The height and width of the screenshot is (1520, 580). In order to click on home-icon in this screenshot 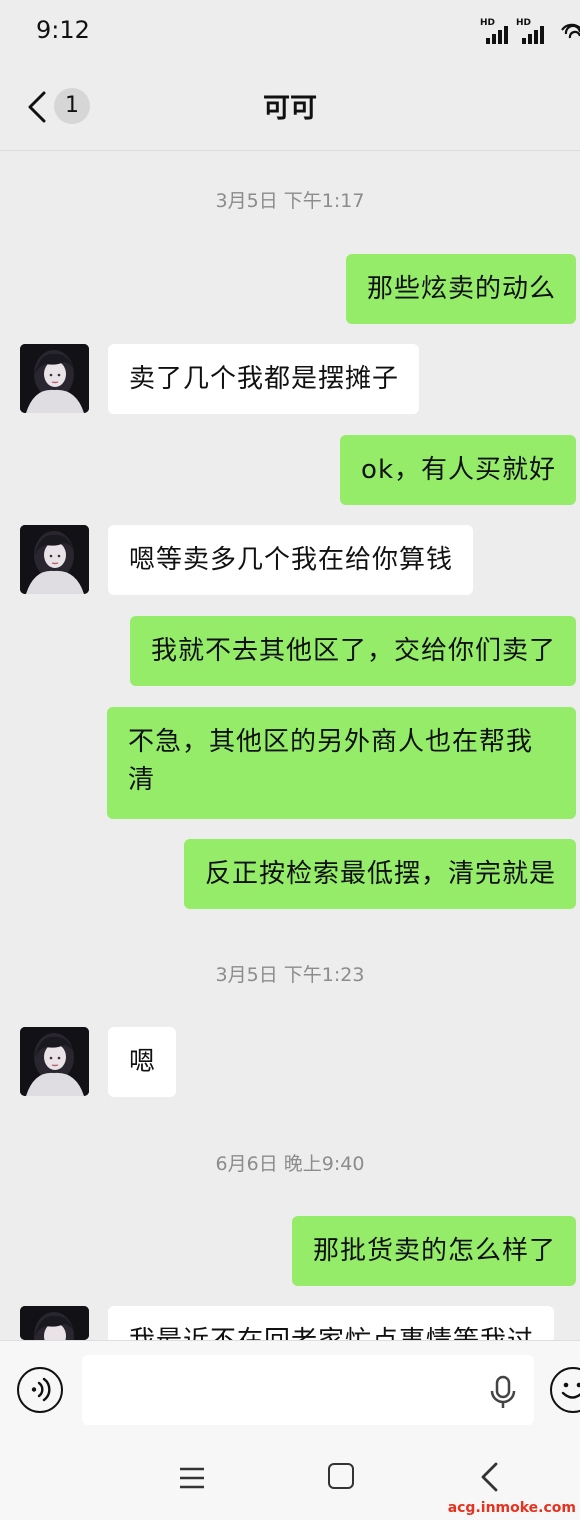, I will do `click(341, 1476)`.